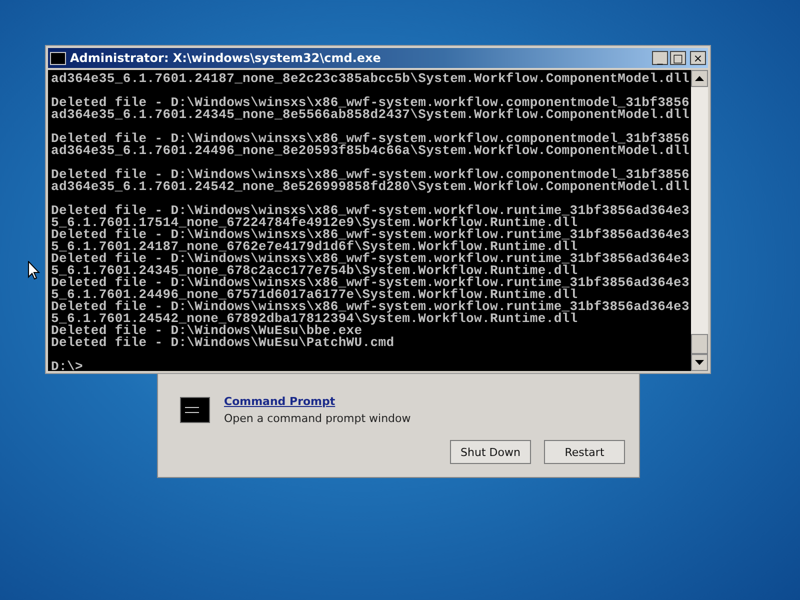  Describe the element at coordinates (371, 151) in the screenshot. I see `console-line: ad364e35_6.1.7601.24496_none_8e20593f85b4c66a\System.Workflow.ComponentModel.dll` at that location.